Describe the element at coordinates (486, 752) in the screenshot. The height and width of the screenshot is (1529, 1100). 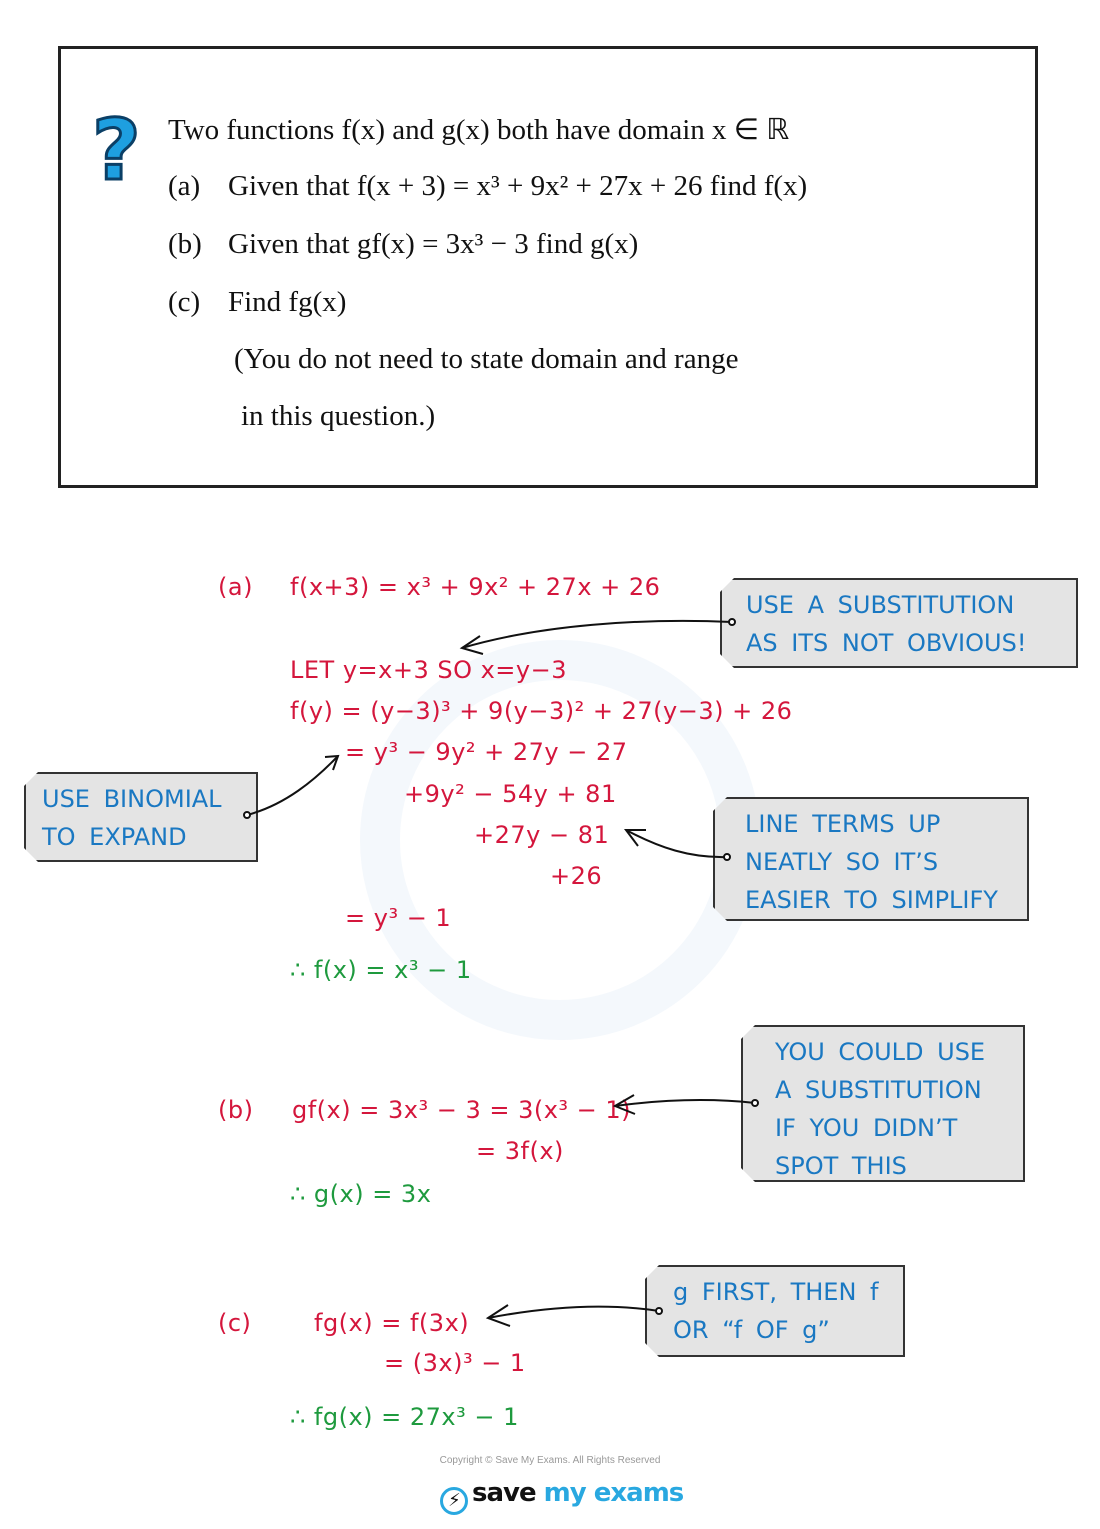
I see `solution-a-line: = y³ − 9y² + 27y − 27` at that location.